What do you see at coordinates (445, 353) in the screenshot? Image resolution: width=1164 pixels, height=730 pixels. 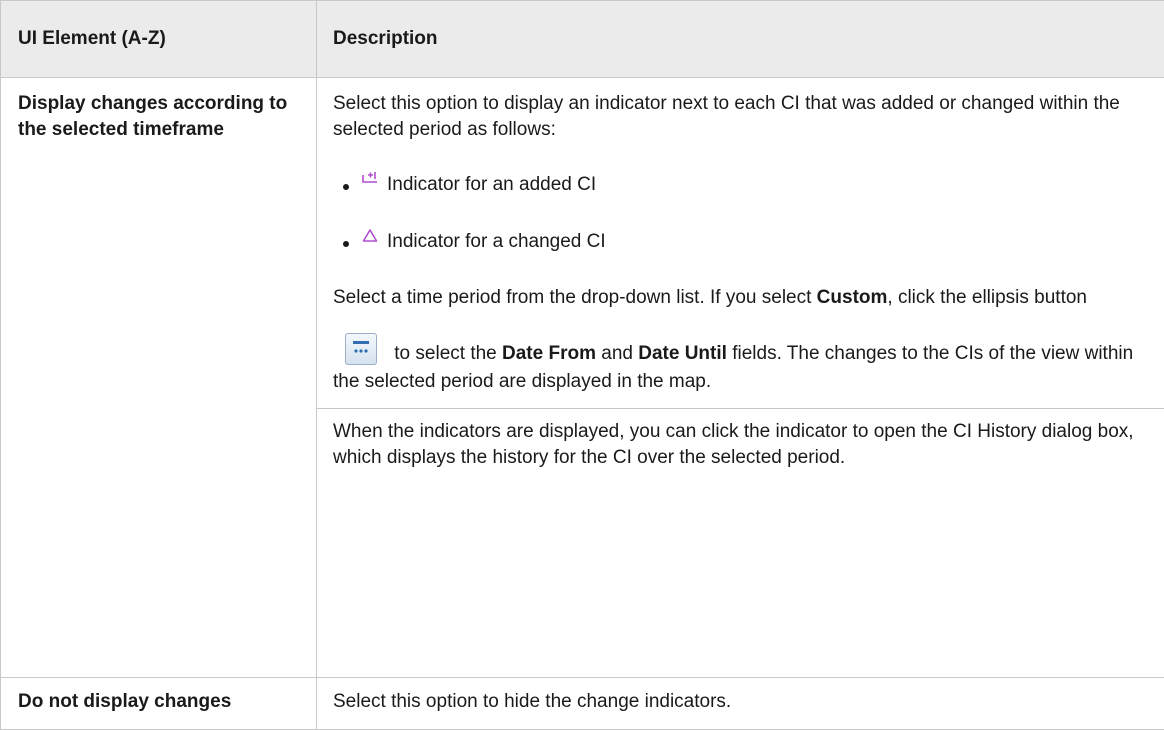 I see `text-fragment: to select the` at bounding box center [445, 353].